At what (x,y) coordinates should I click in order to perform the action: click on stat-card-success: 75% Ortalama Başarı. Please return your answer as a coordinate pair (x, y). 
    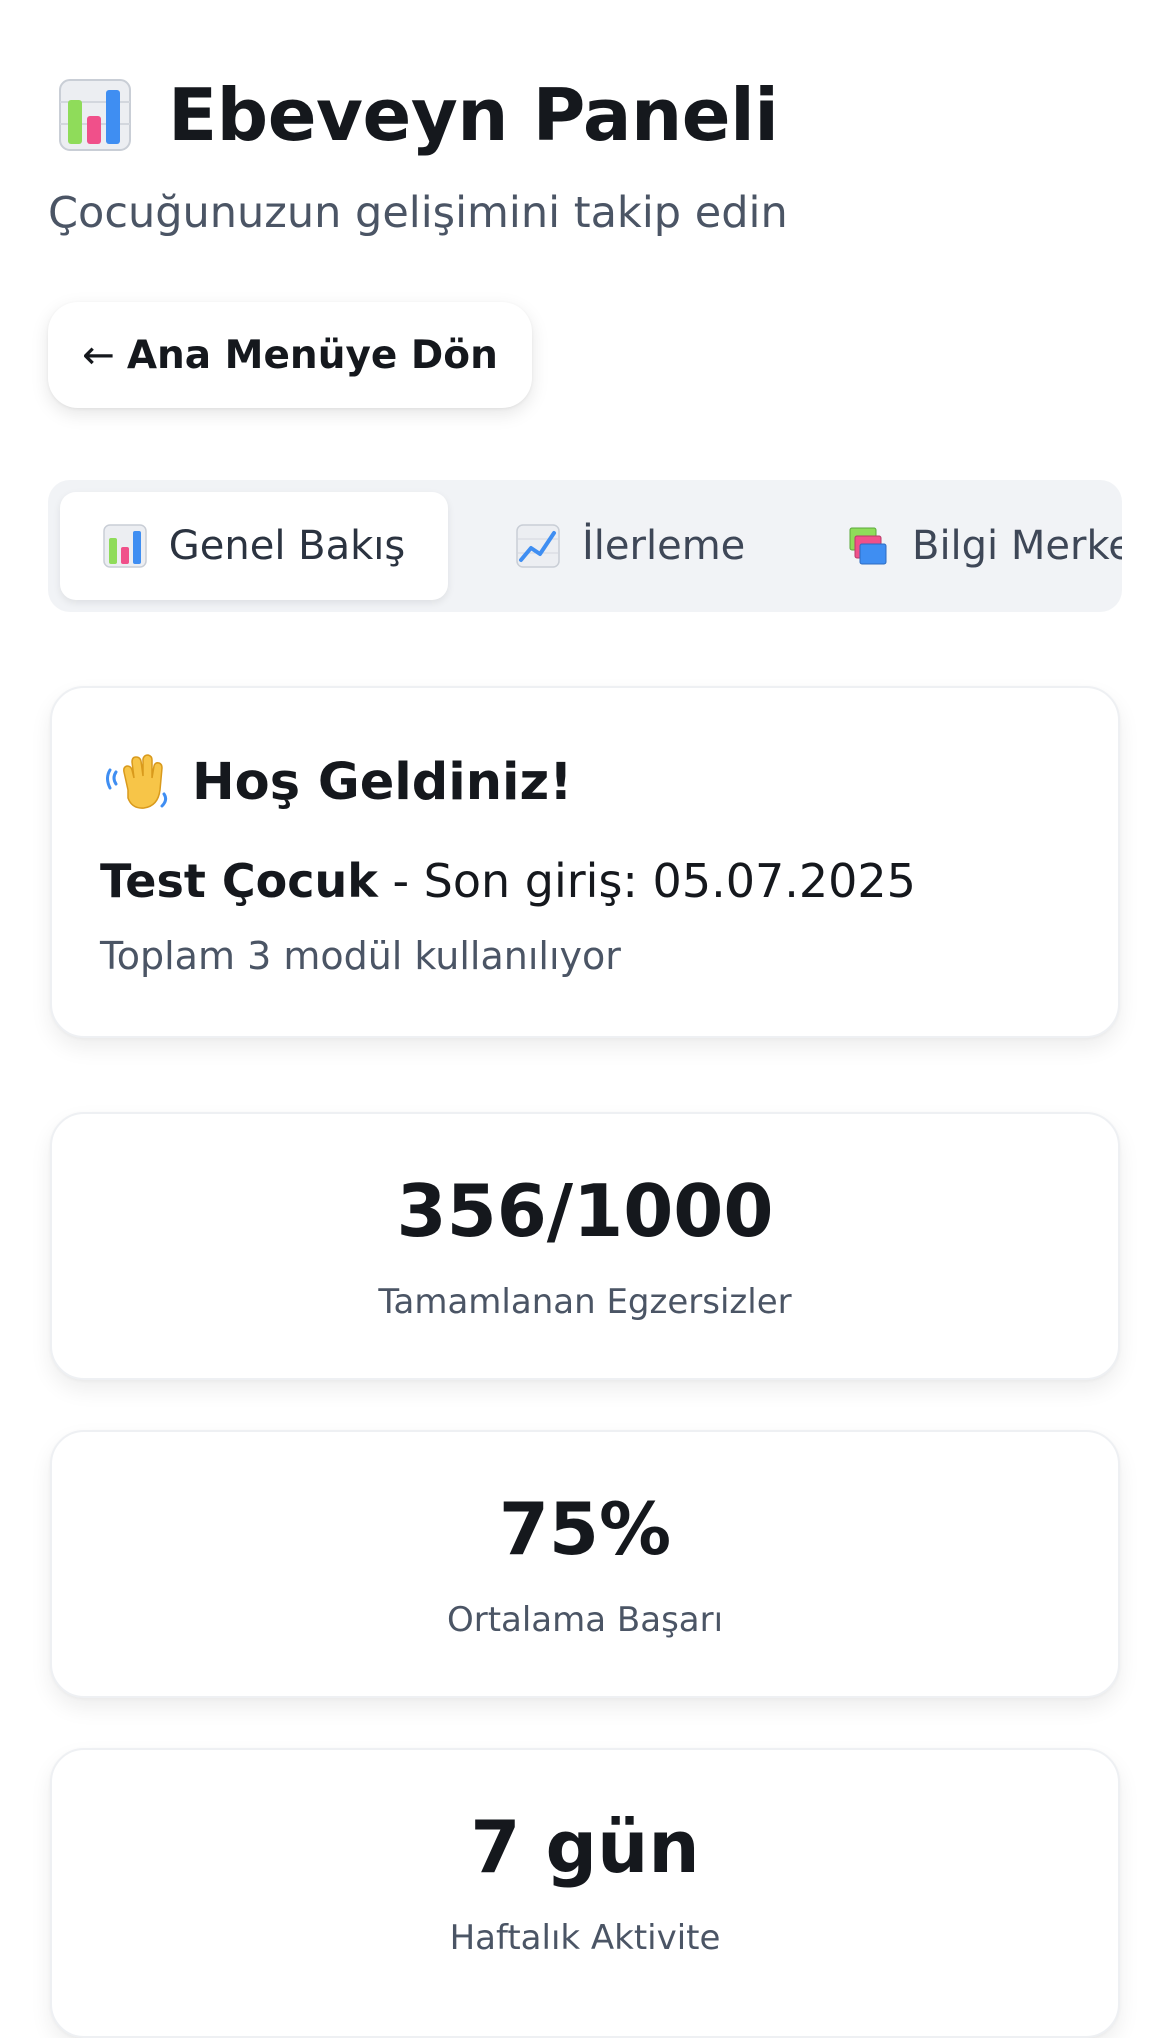
    Looking at the image, I should click on (585, 1564).